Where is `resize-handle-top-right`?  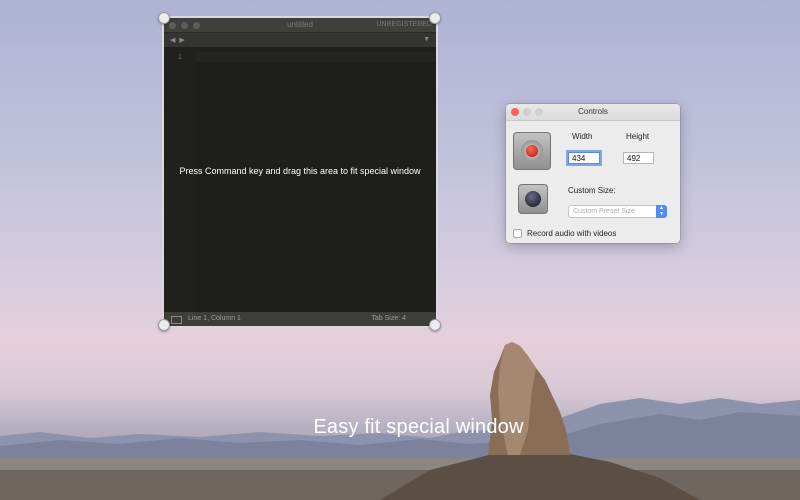
resize-handle-top-right is located at coordinates (435, 18).